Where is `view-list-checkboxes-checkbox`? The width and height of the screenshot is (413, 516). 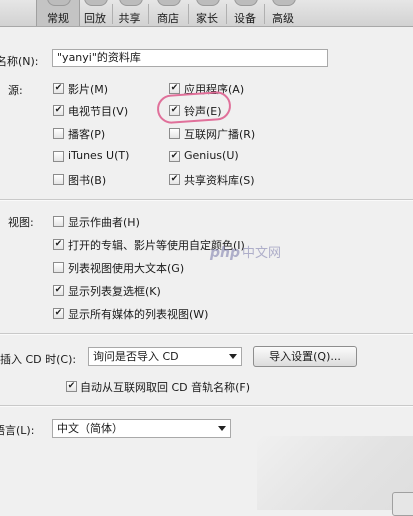 view-list-checkboxes-checkbox is located at coordinates (58, 290).